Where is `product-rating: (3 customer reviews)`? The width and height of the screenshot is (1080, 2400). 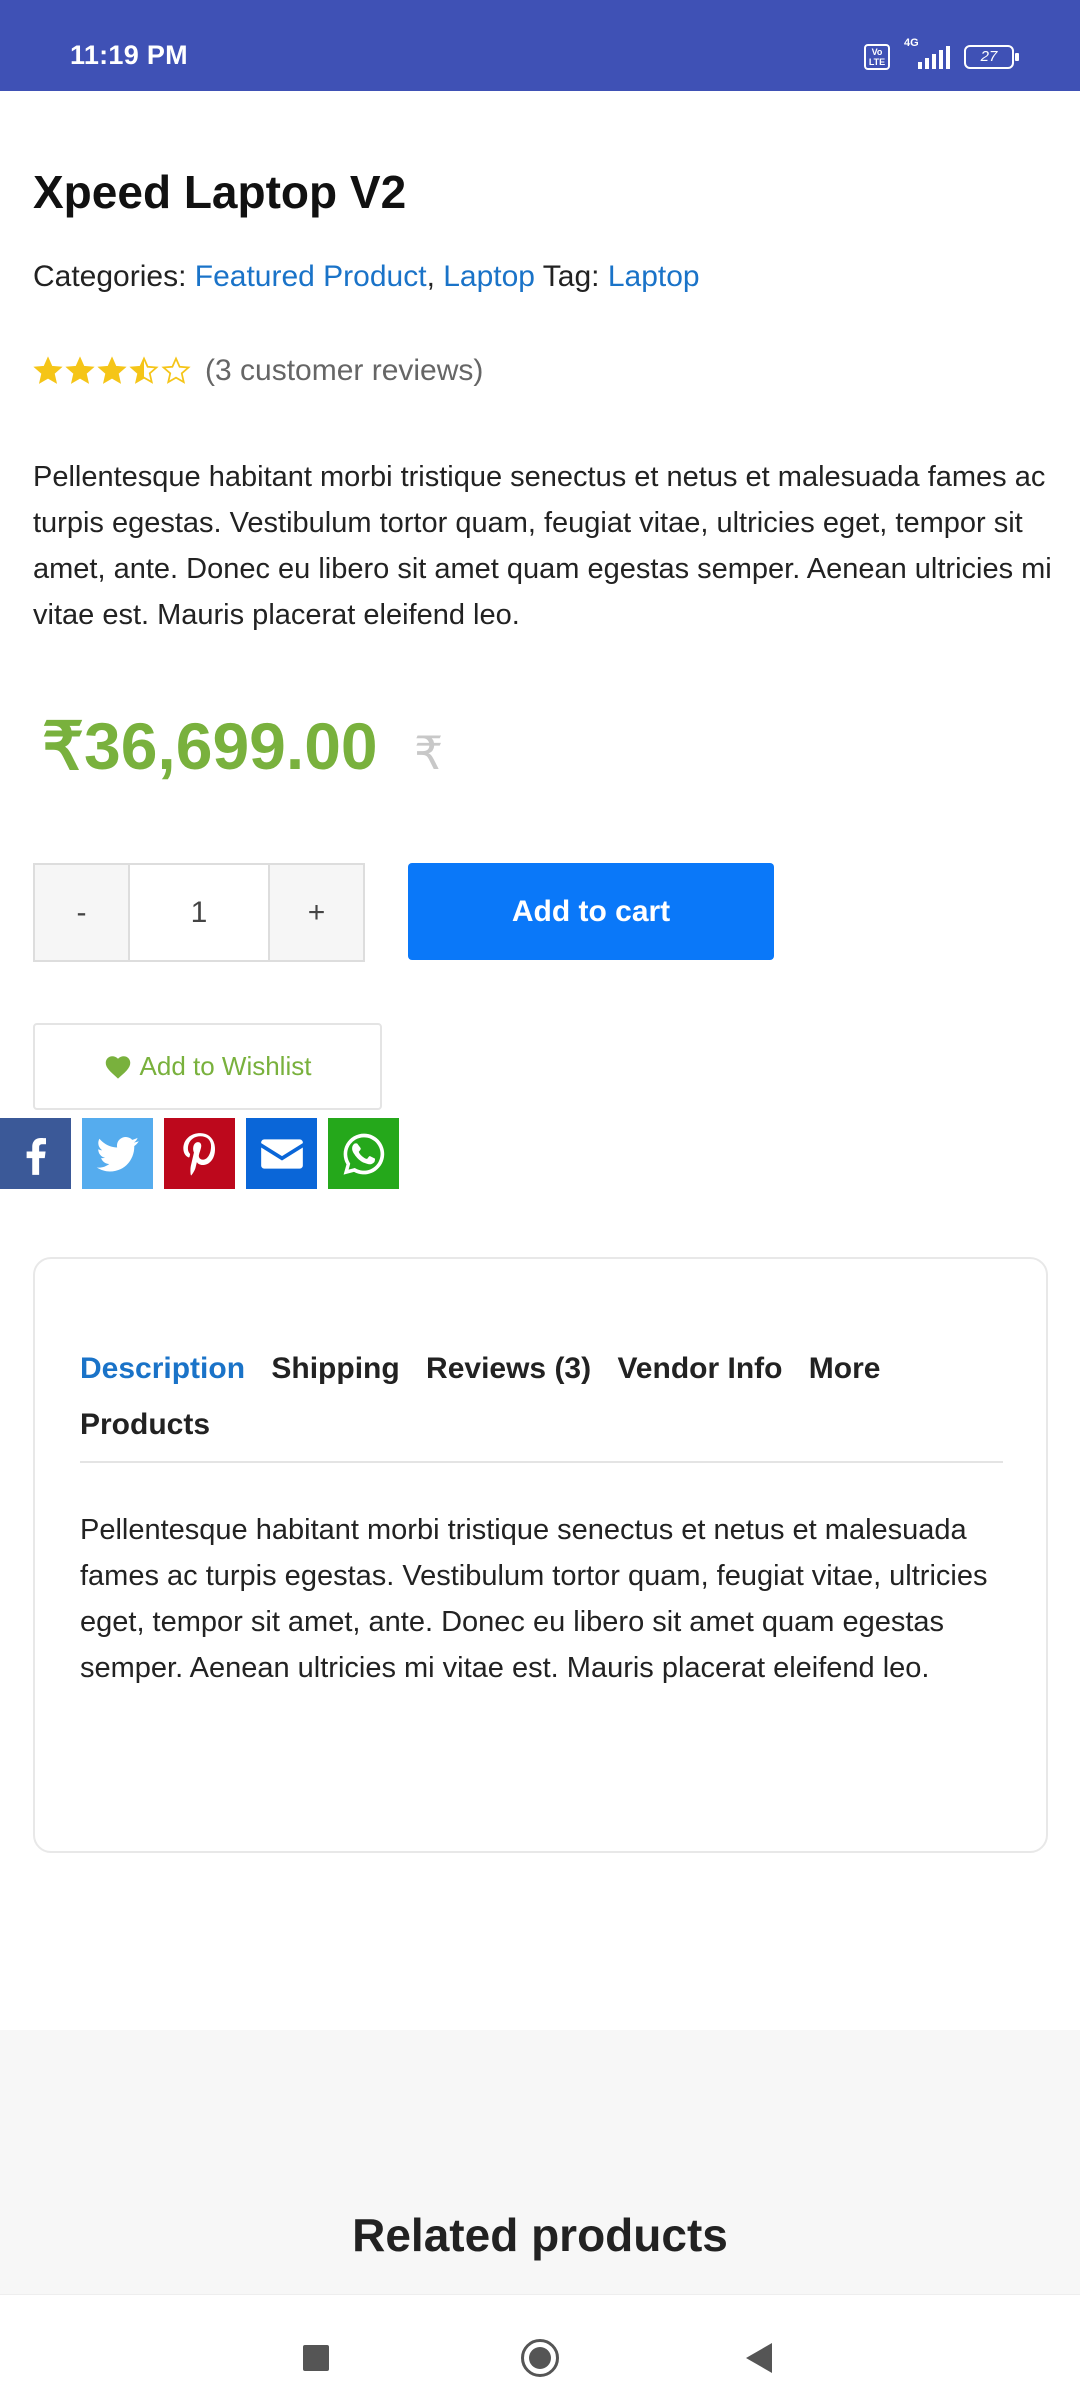
product-rating: (3 customer reviews) is located at coordinates (258, 371).